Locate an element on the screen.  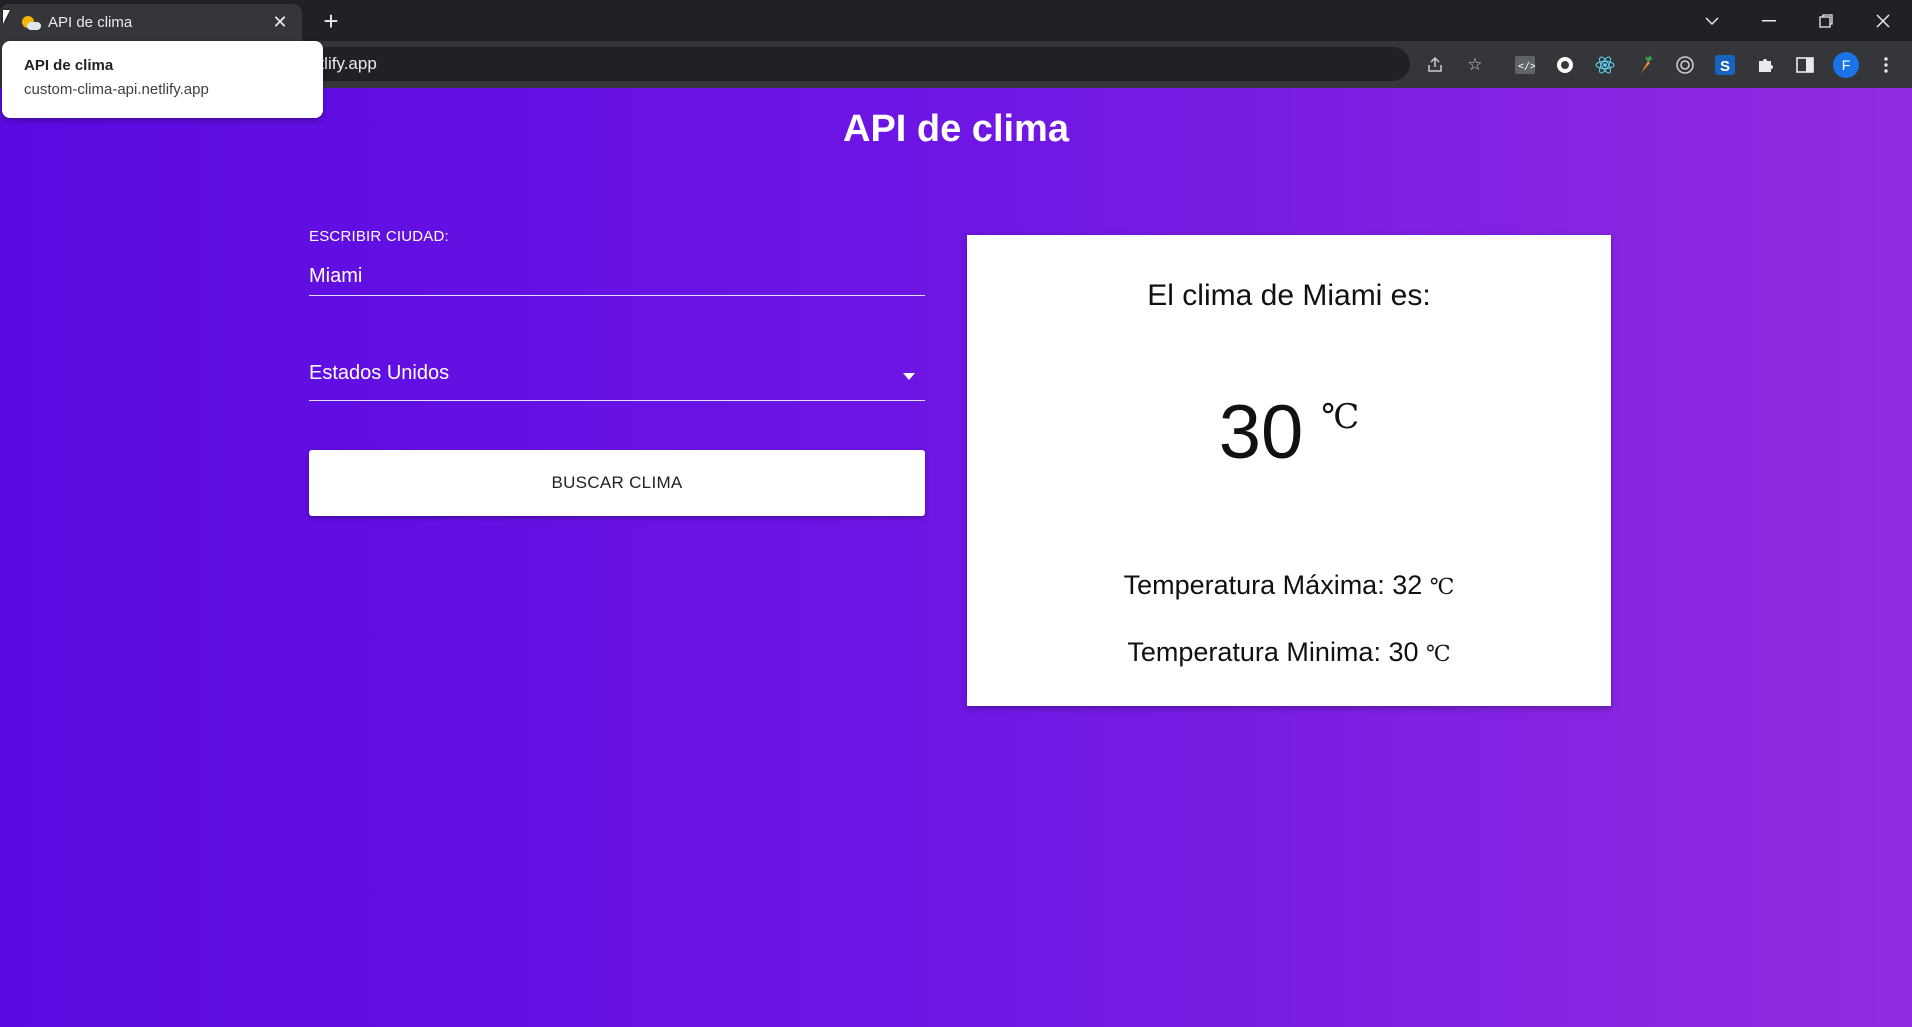
result-heading: El clima de Miami es: is located at coordinates (1289, 295).